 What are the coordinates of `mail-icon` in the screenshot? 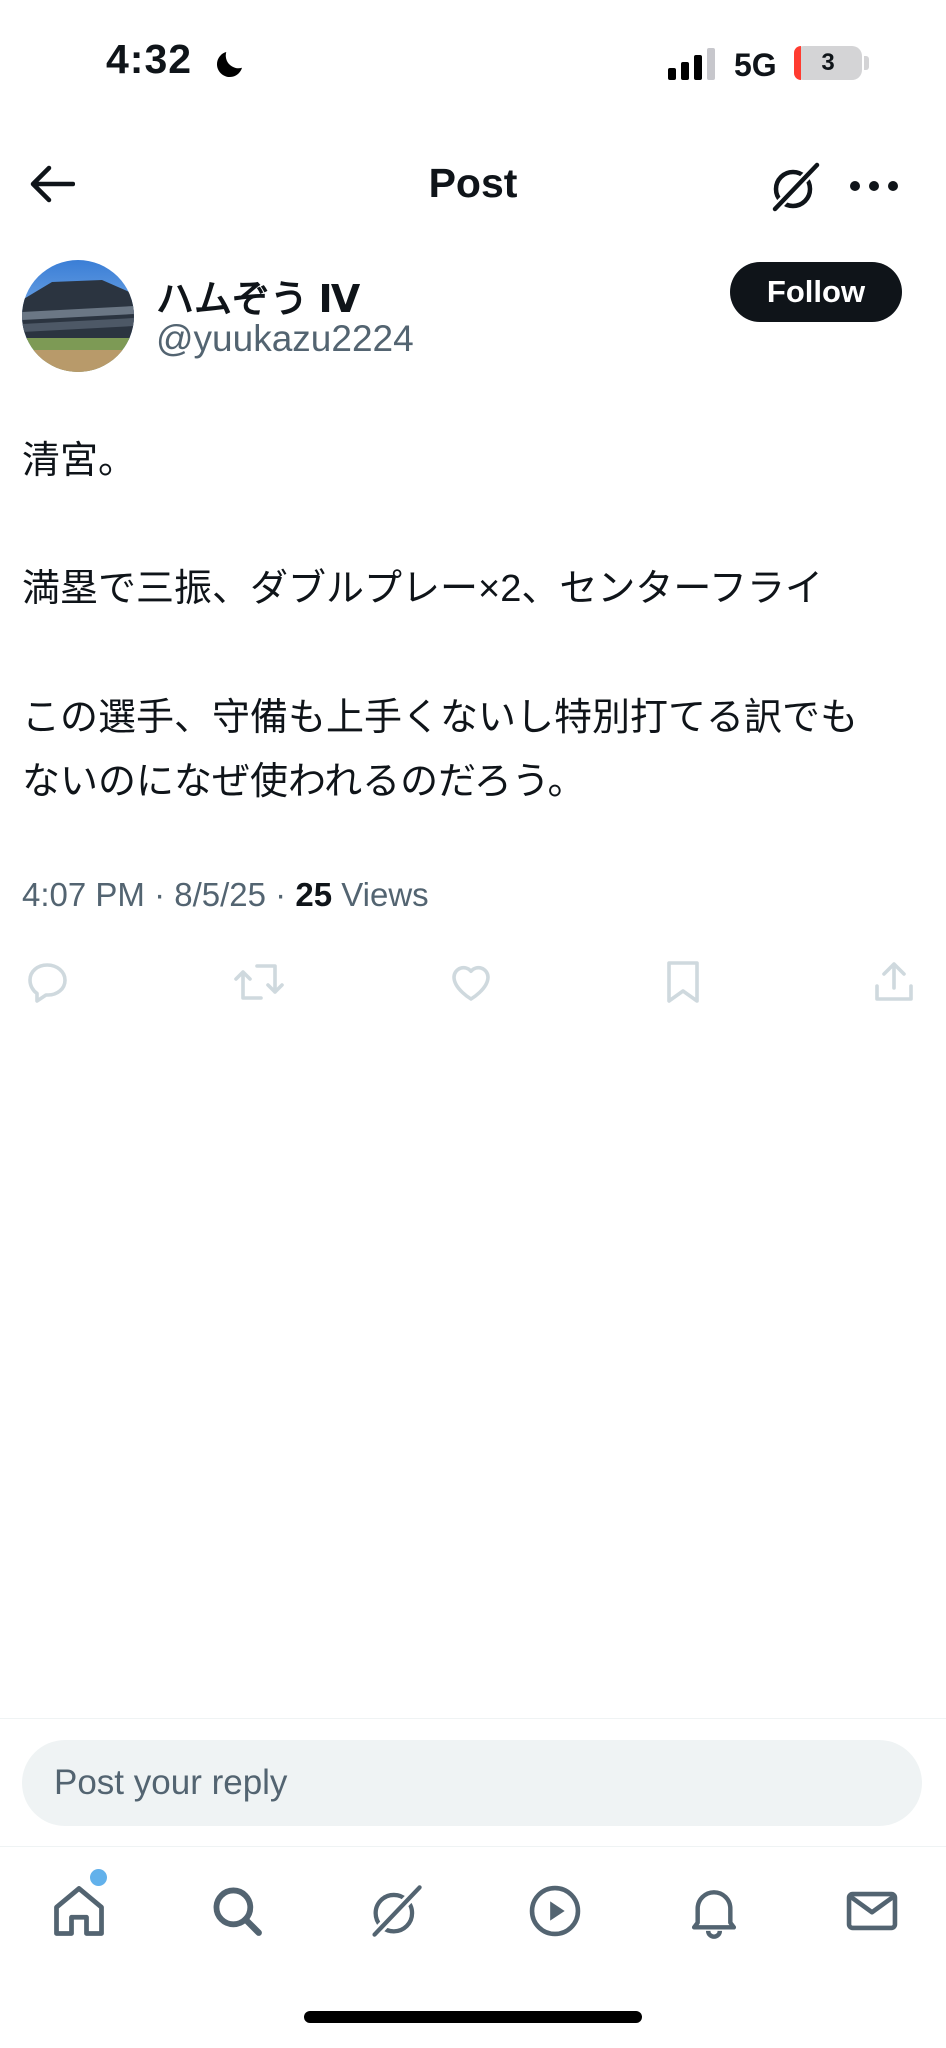 It's located at (872, 1911).